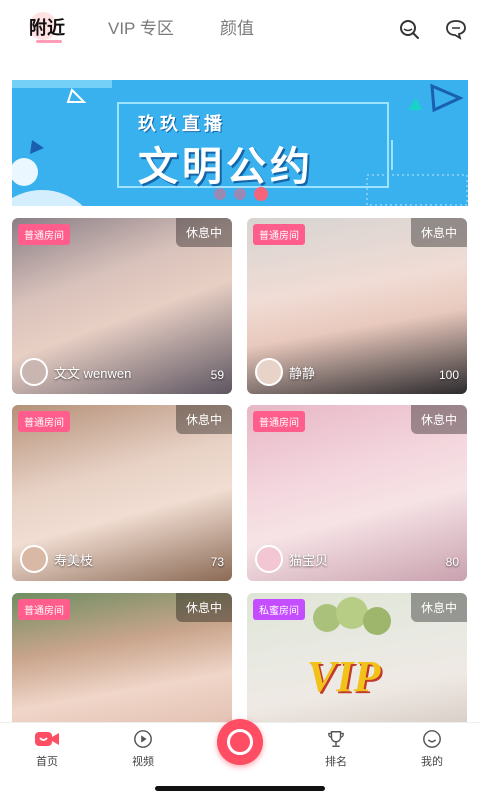  I want to click on host-name: 猫宝贝, so click(309, 560).